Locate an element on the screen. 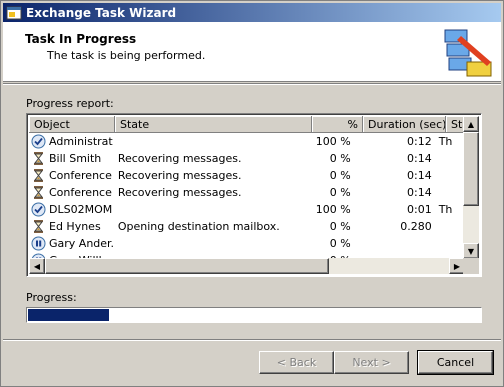  exchange-app-icon is located at coordinates (14, 12).